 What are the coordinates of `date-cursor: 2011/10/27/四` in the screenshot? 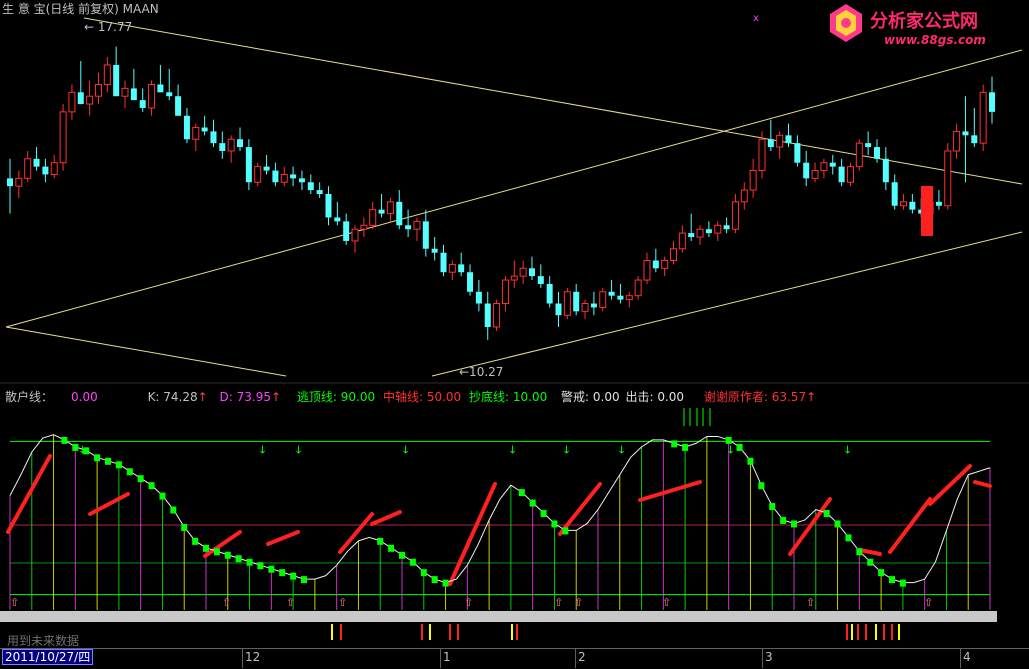 It's located at (48, 657).